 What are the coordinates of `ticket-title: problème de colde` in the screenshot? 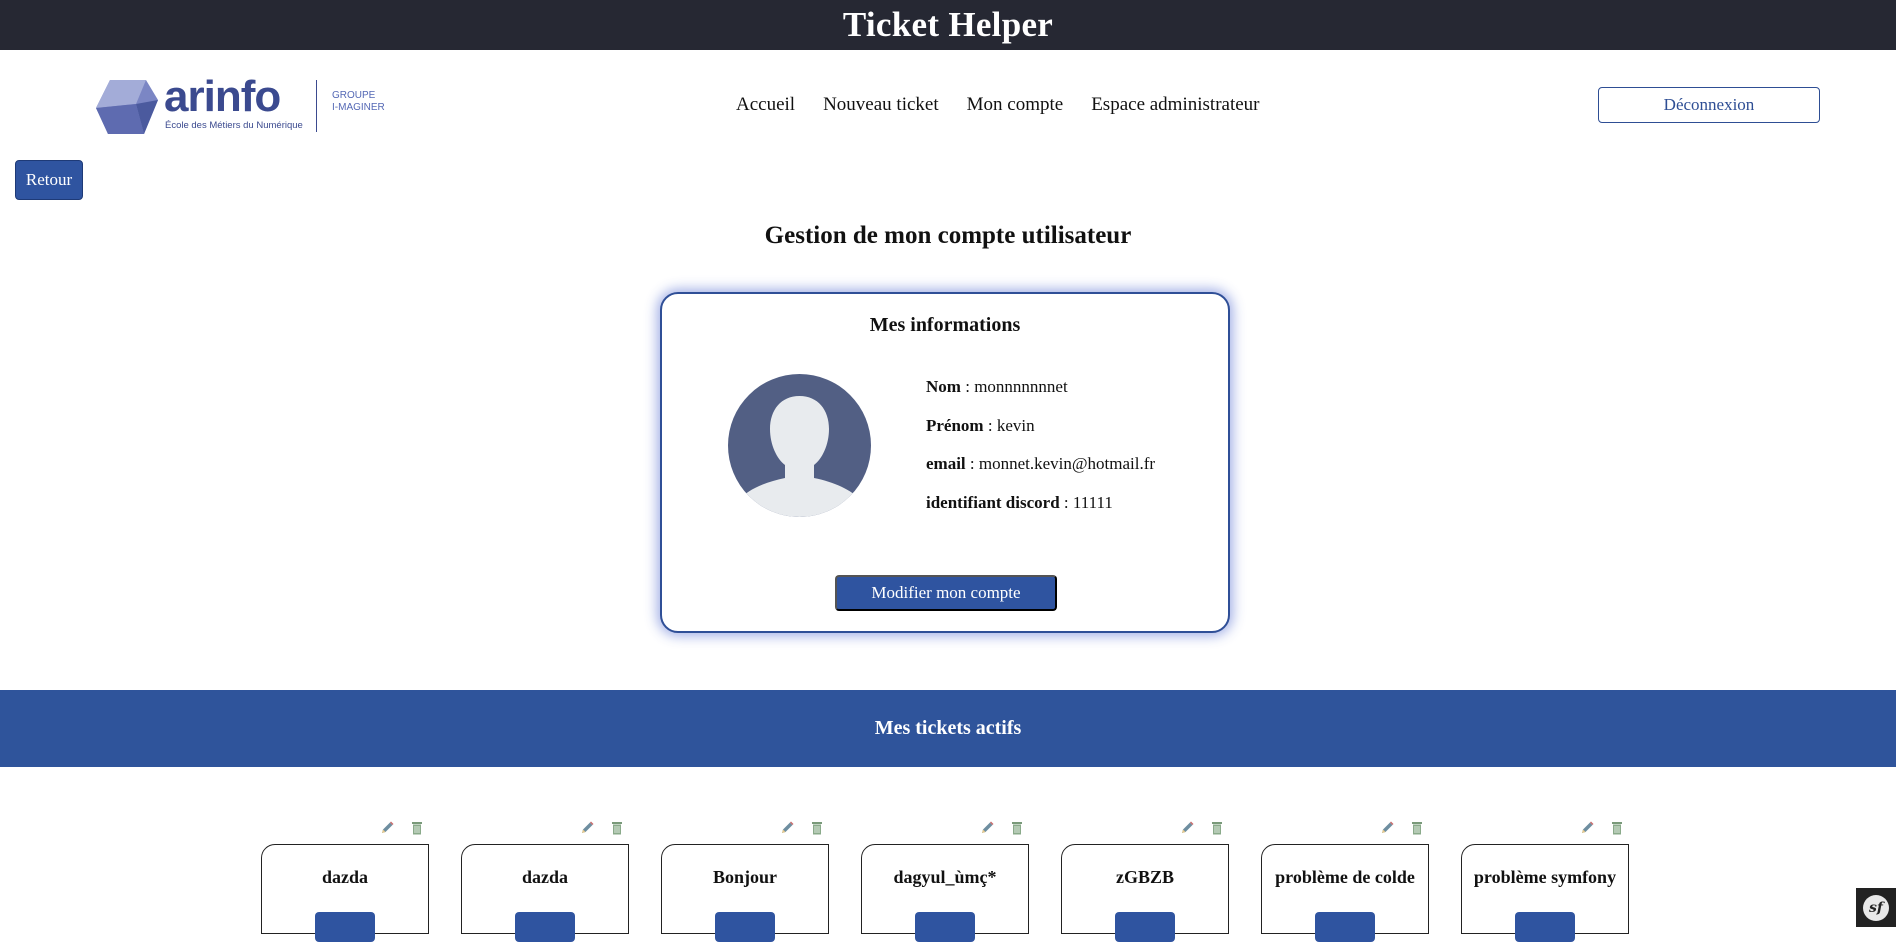 It's located at (1345, 877).